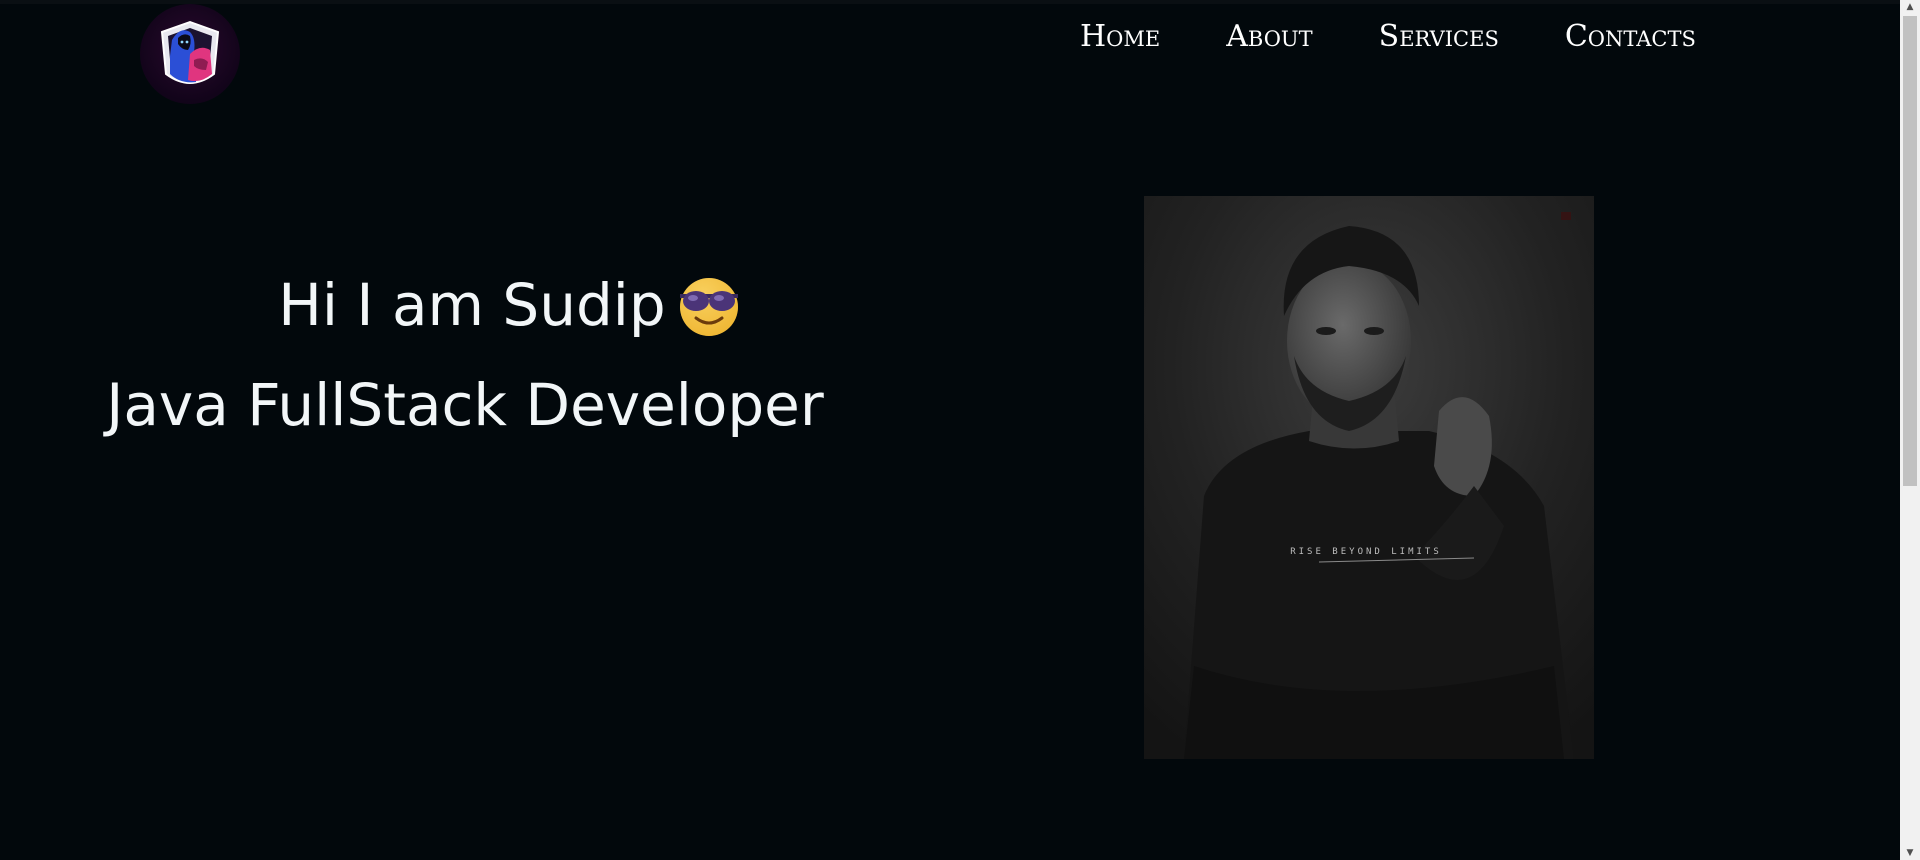  I want to click on smiling-face-with-sunglasses-icon, so click(709, 305).